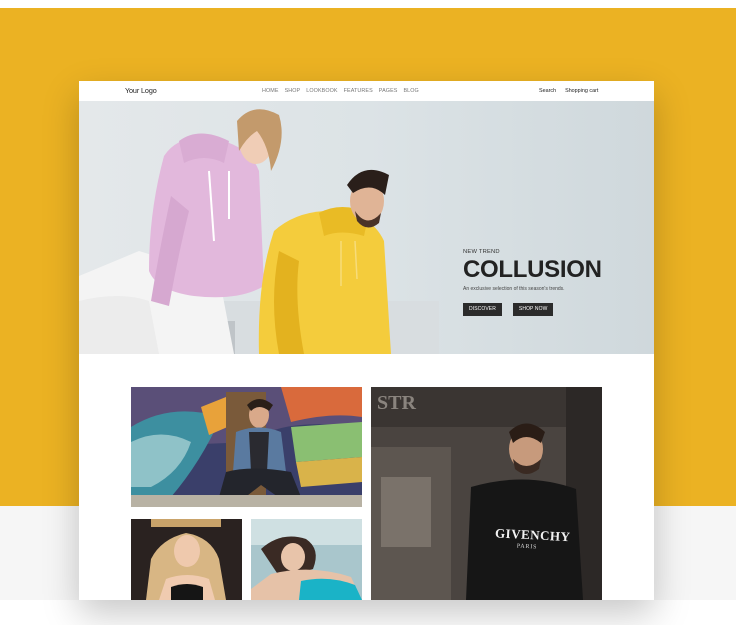 The height and width of the screenshot is (625, 736). What do you see at coordinates (532, 535) in the screenshot?
I see `shirt-print-text: GIVENCHY` at bounding box center [532, 535].